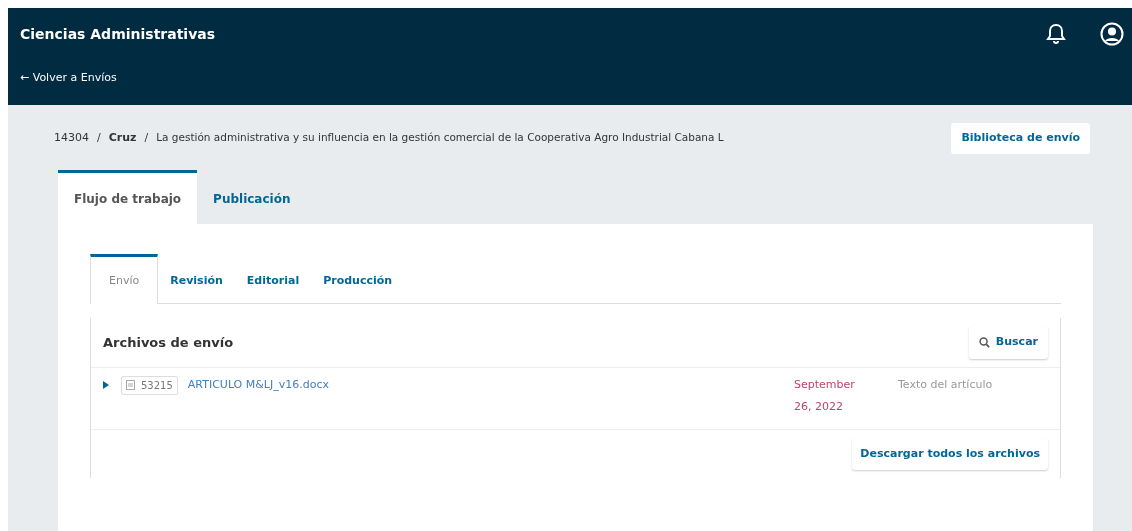 Image resolution: width=1132 pixels, height=531 pixels. Describe the element at coordinates (157, 385) in the screenshot. I see `file-id: 53215` at that location.